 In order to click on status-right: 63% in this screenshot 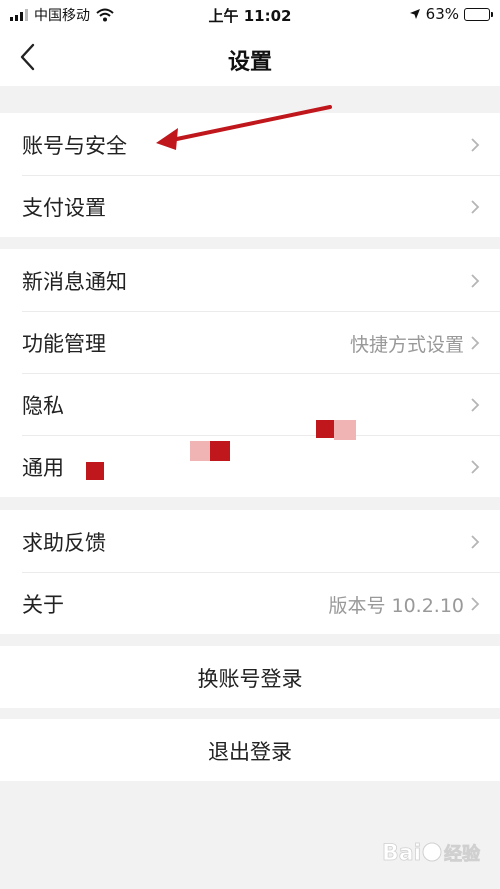, I will do `click(451, 14)`.